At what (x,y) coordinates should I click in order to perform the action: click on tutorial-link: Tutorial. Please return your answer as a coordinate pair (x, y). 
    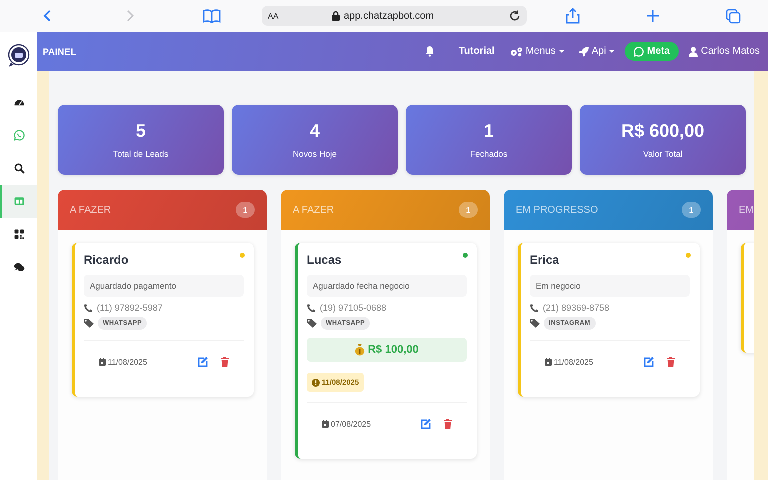
    Looking at the image, I should click on (476, 51).